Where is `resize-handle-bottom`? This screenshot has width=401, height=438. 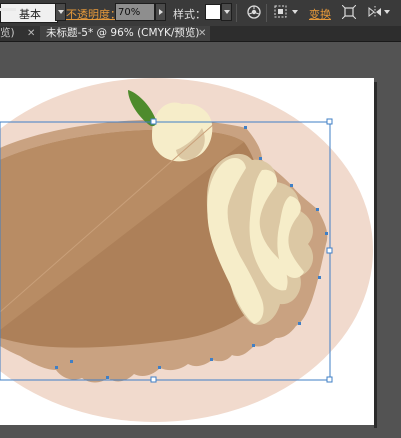 resize-handle-bottom is located at coordinates (153, 379).